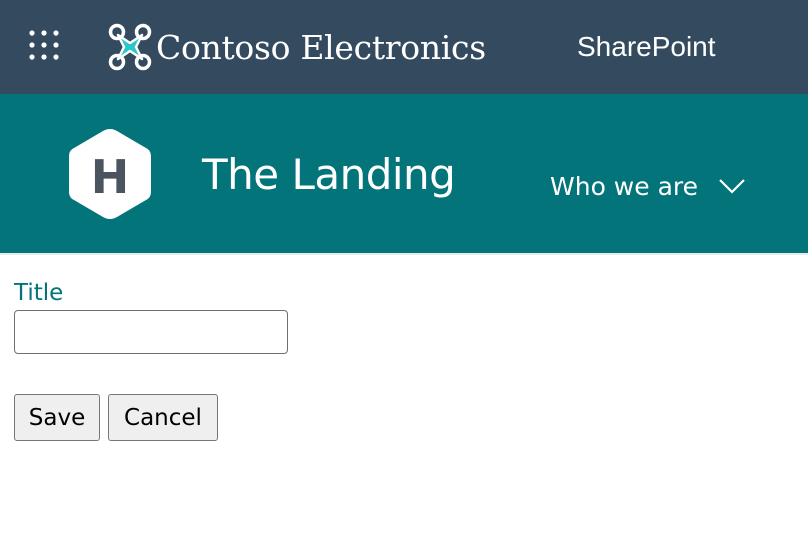  I want to click on nav-item-label: Who we are, so click(624, 186).